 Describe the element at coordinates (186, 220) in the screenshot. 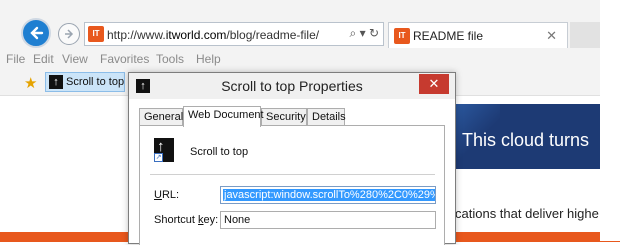

I see `shortcut-key-label: Shortcut key:` at that location.